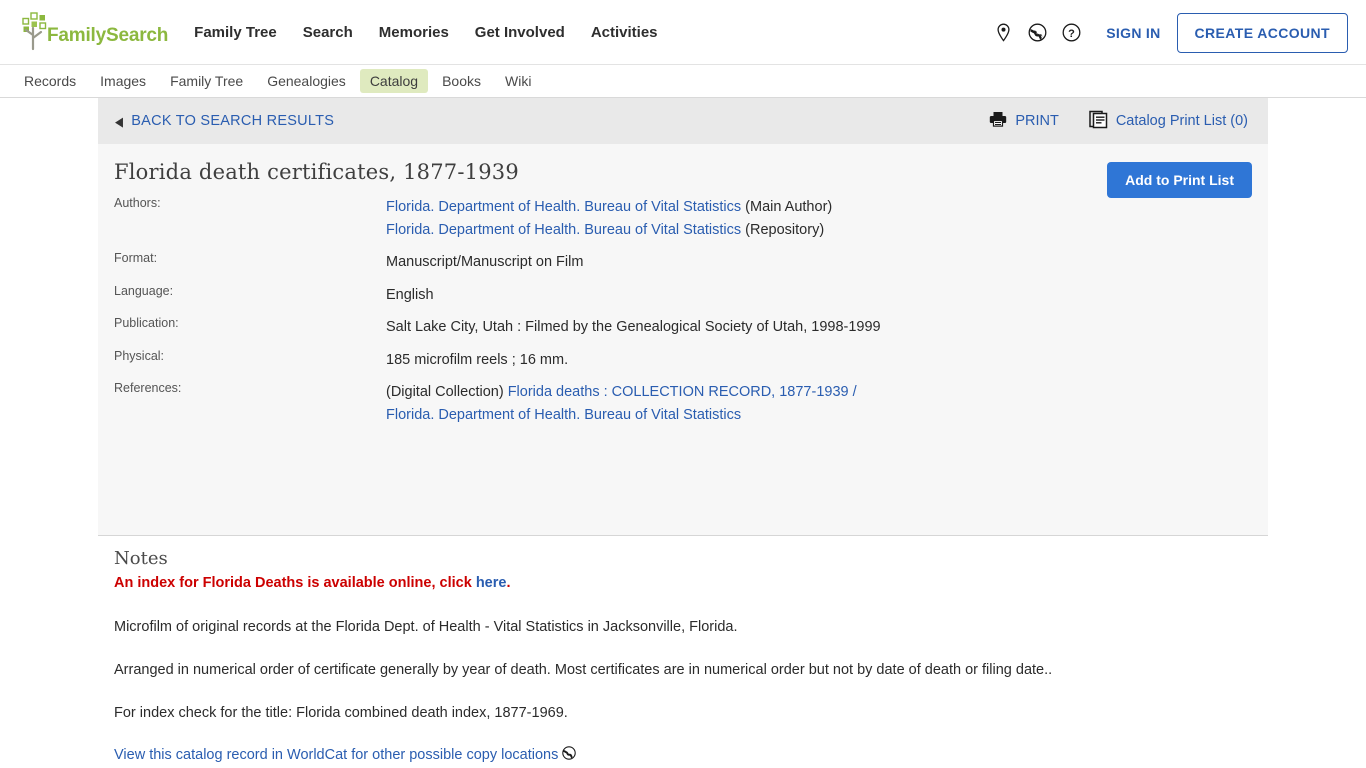 Image resolution: width=1366 pixels, height=768 pixels. What do you see at coordinates (485, 262) in the screenshot?
I see `field-value-format: Manuscript/Manuscript on Film` at bounding box center [485, 262].